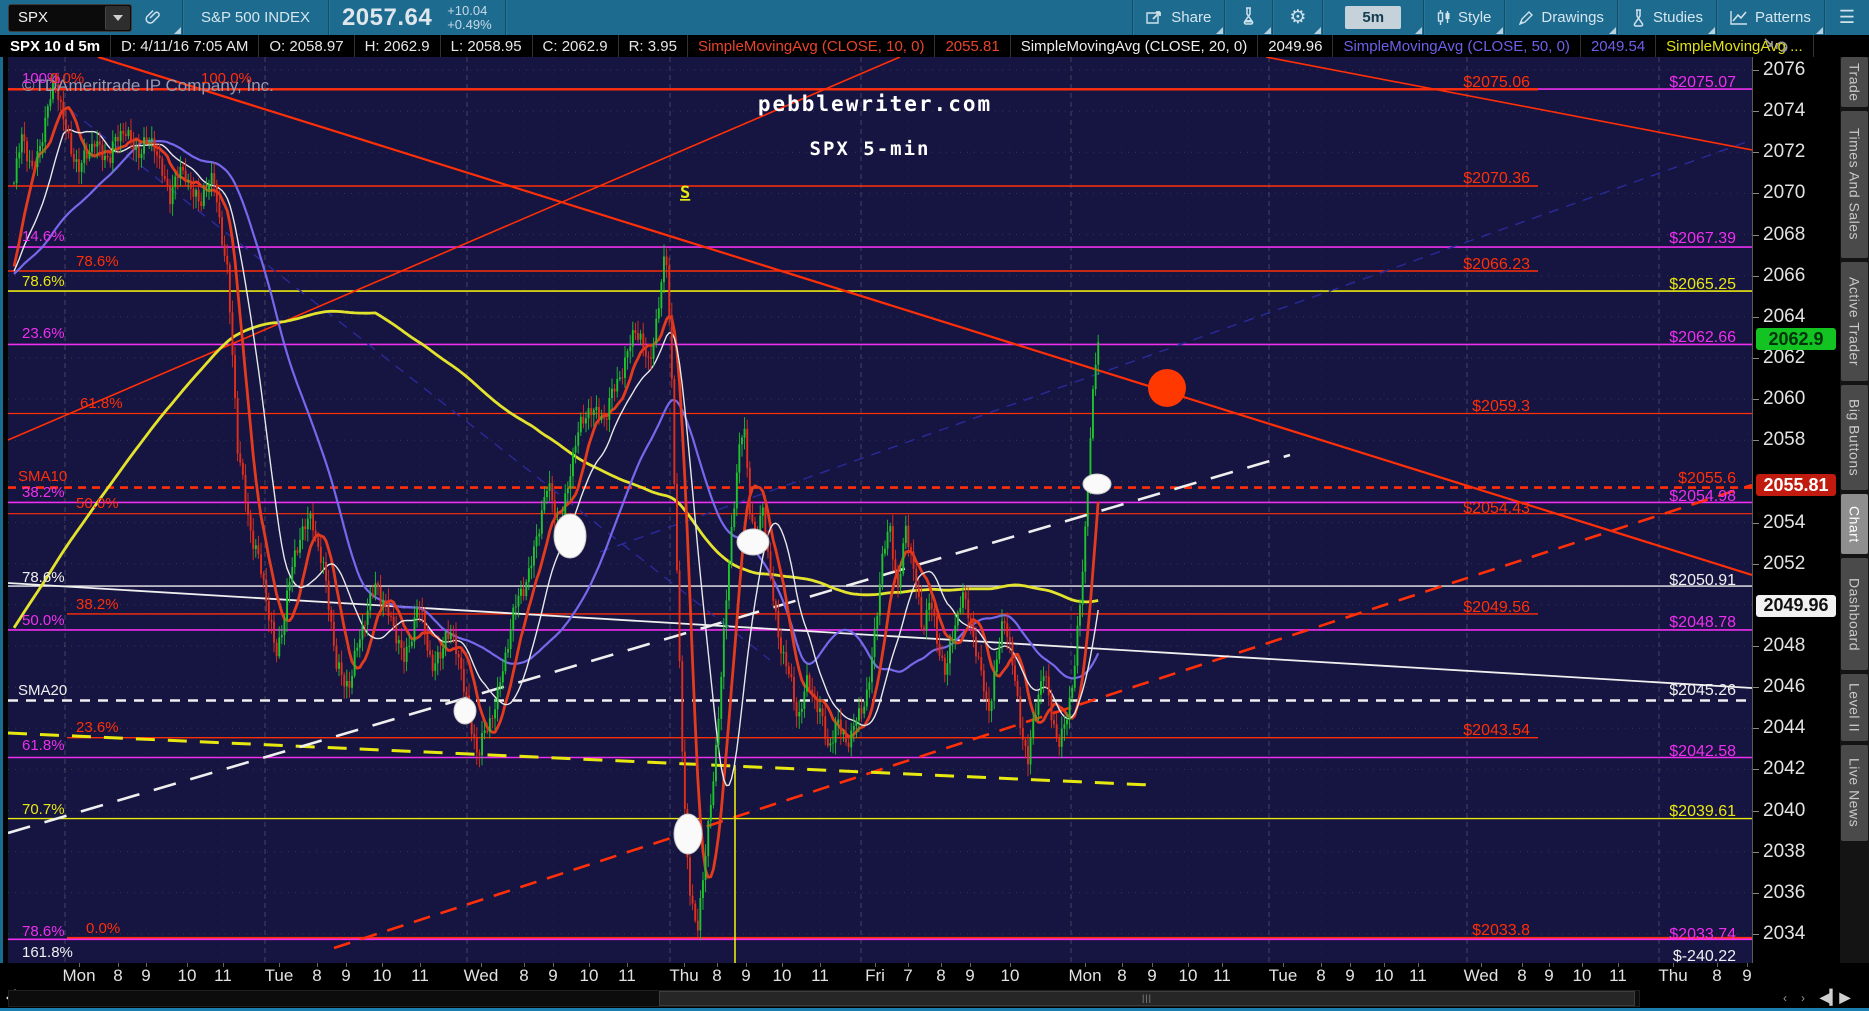 Image resolution: width=1869 pixels, height=1011 pixels. Describe the element at coordinates (1739, 17) in the screenshot. I see `pattern-chart-icon` at that location.